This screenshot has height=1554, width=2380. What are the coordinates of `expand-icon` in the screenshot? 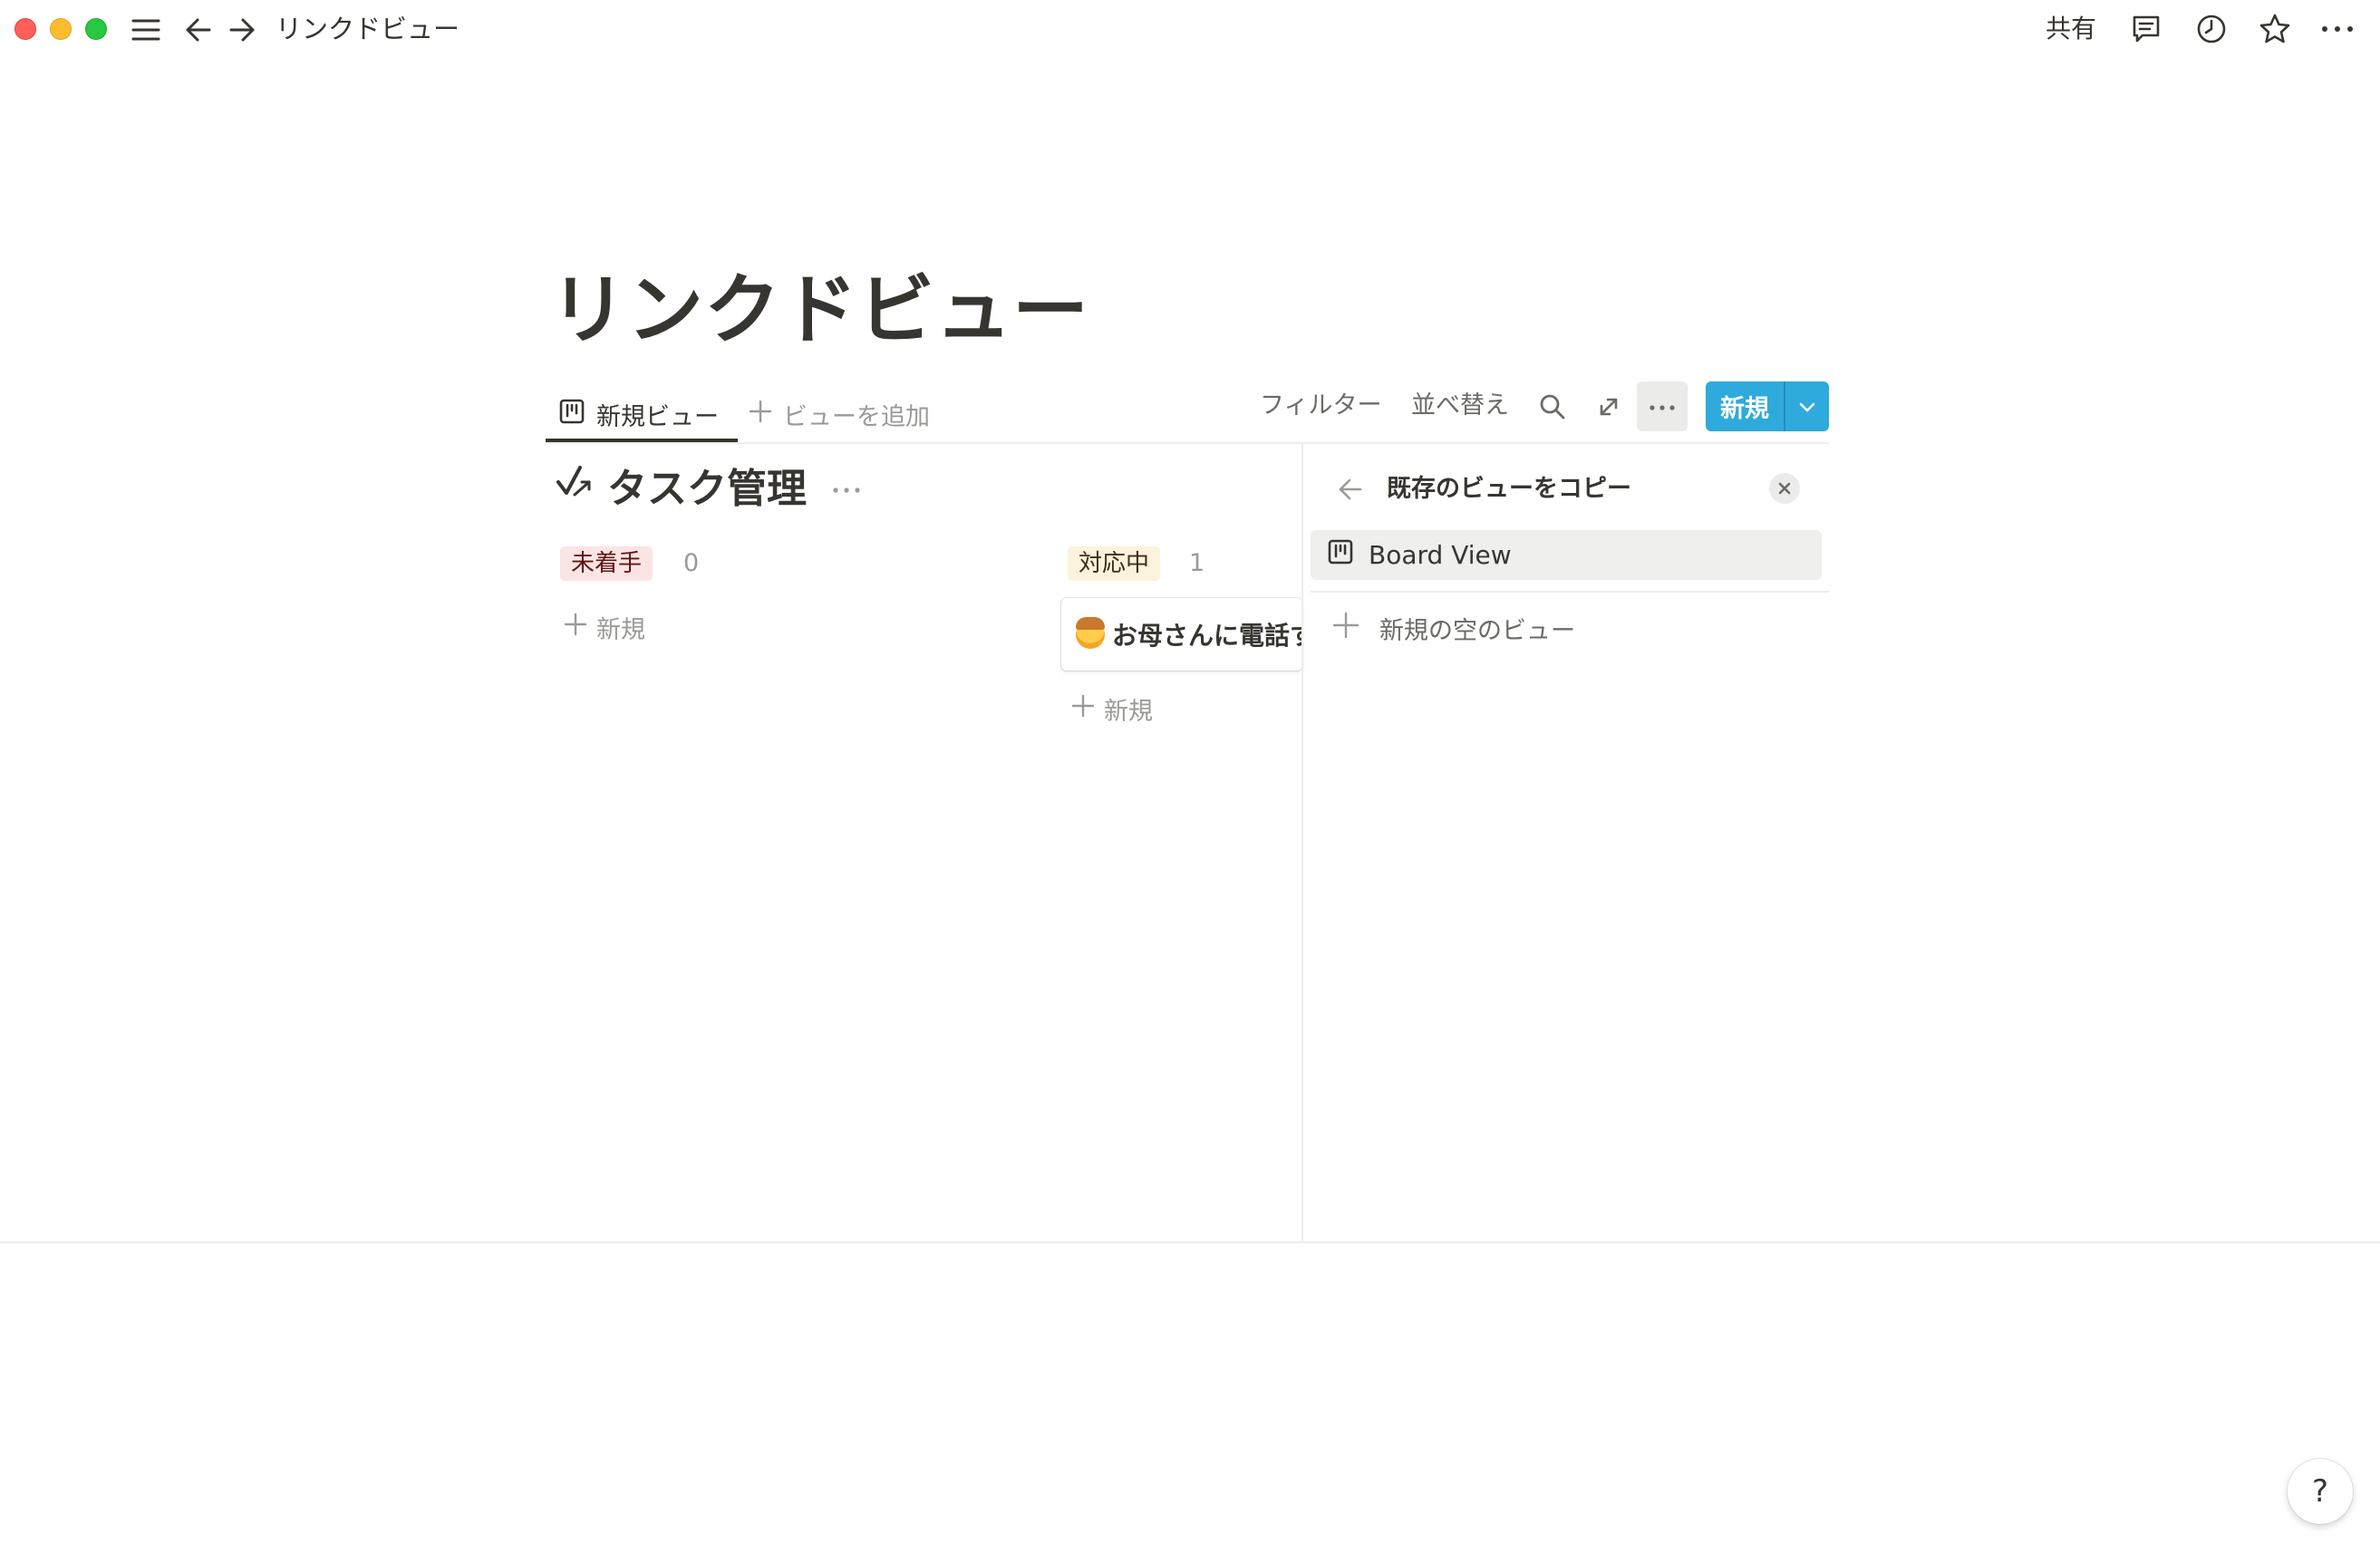 It's located at (1609, 407).